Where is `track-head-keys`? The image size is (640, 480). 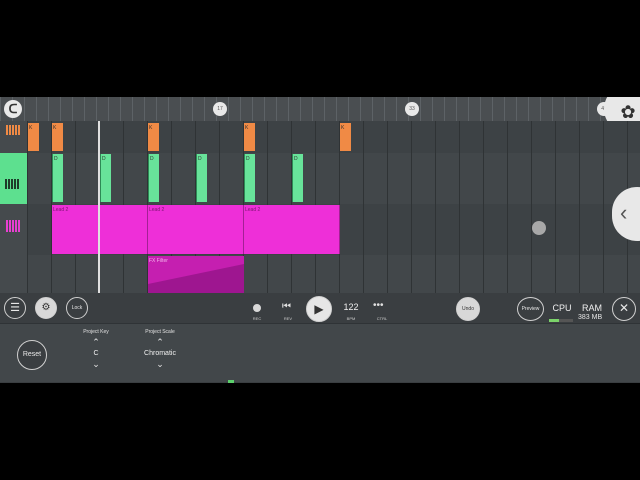
track-head-keys is located at coordinates (13, 179).